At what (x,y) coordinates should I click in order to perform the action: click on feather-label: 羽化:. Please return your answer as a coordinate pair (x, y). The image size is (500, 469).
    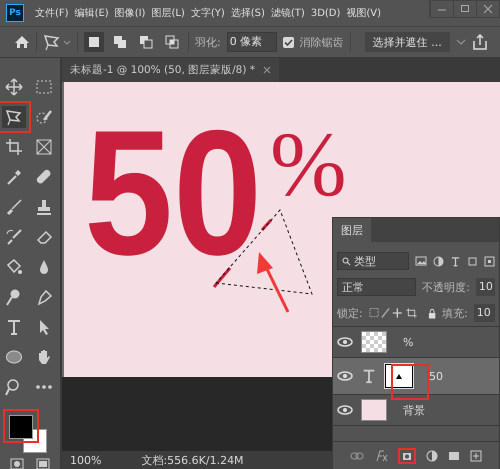
    Looking at the image, I should click on (208, 42).